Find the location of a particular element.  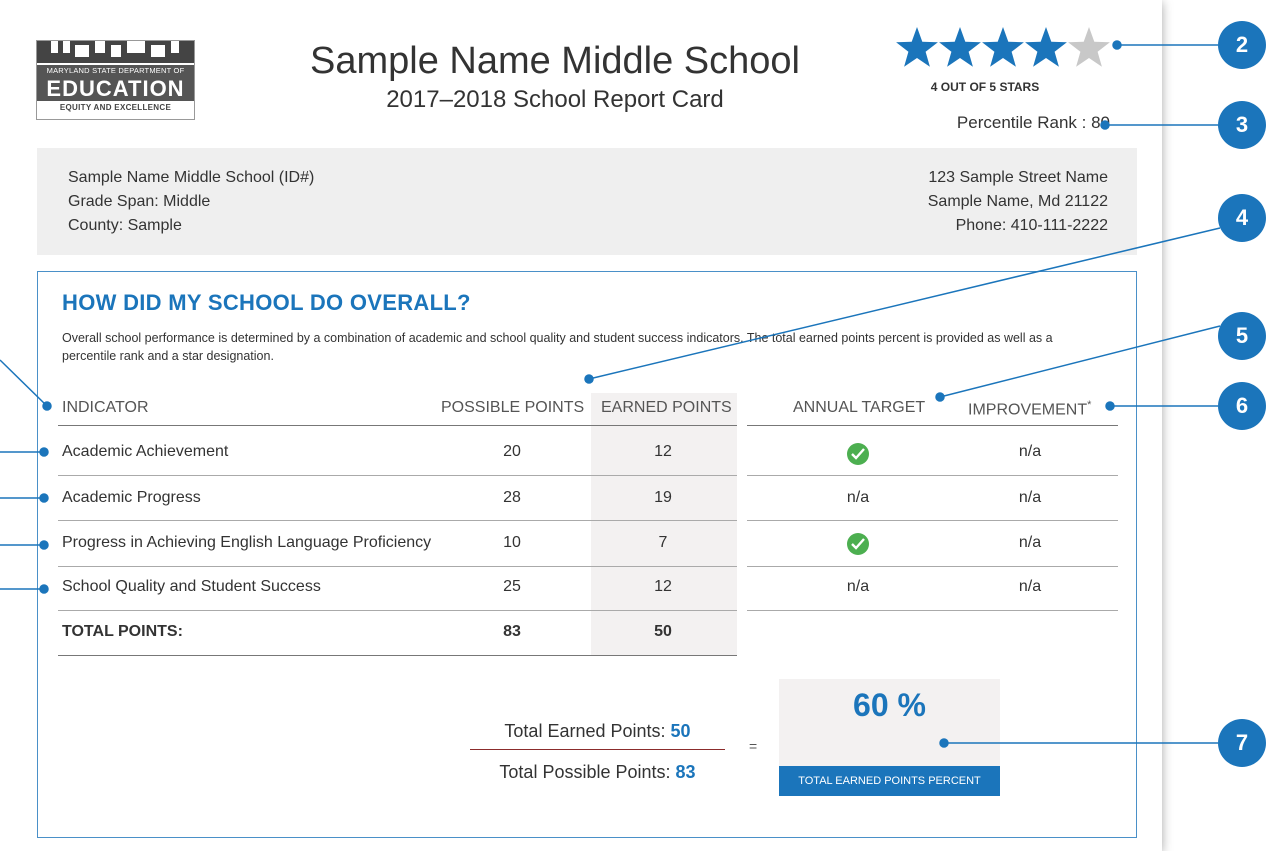

callout-6: 6 is located at coordinates (1242, 406).